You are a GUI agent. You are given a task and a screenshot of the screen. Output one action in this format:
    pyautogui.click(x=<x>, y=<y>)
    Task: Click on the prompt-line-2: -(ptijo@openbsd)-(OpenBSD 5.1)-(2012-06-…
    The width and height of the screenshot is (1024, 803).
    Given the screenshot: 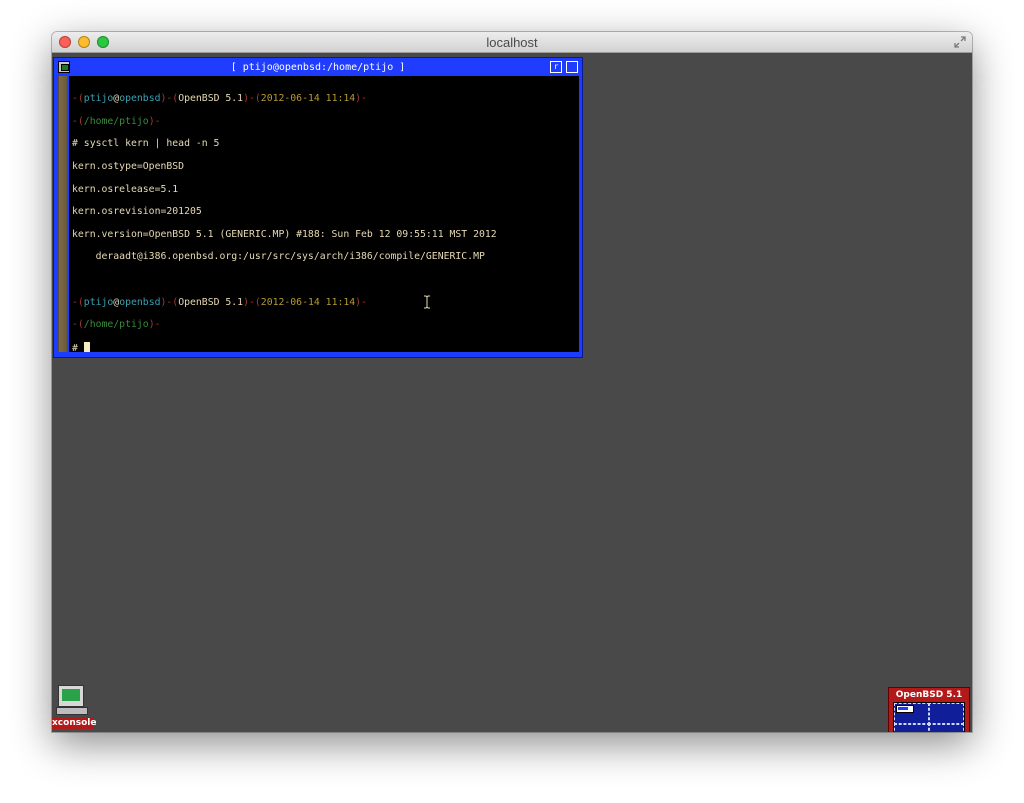 What is the action you would take?
    pyautogui.click(x=325, y=302)
    